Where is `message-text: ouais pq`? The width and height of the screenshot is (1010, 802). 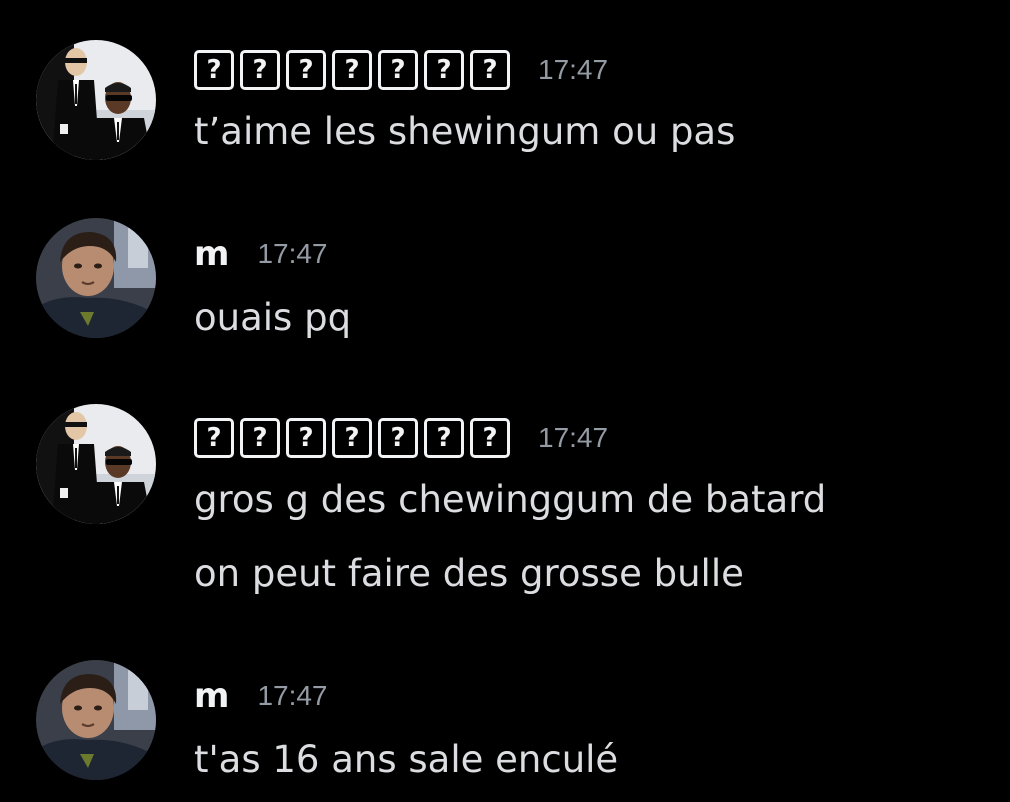 message-text: ouais pq is located at coordinates (273, 317).